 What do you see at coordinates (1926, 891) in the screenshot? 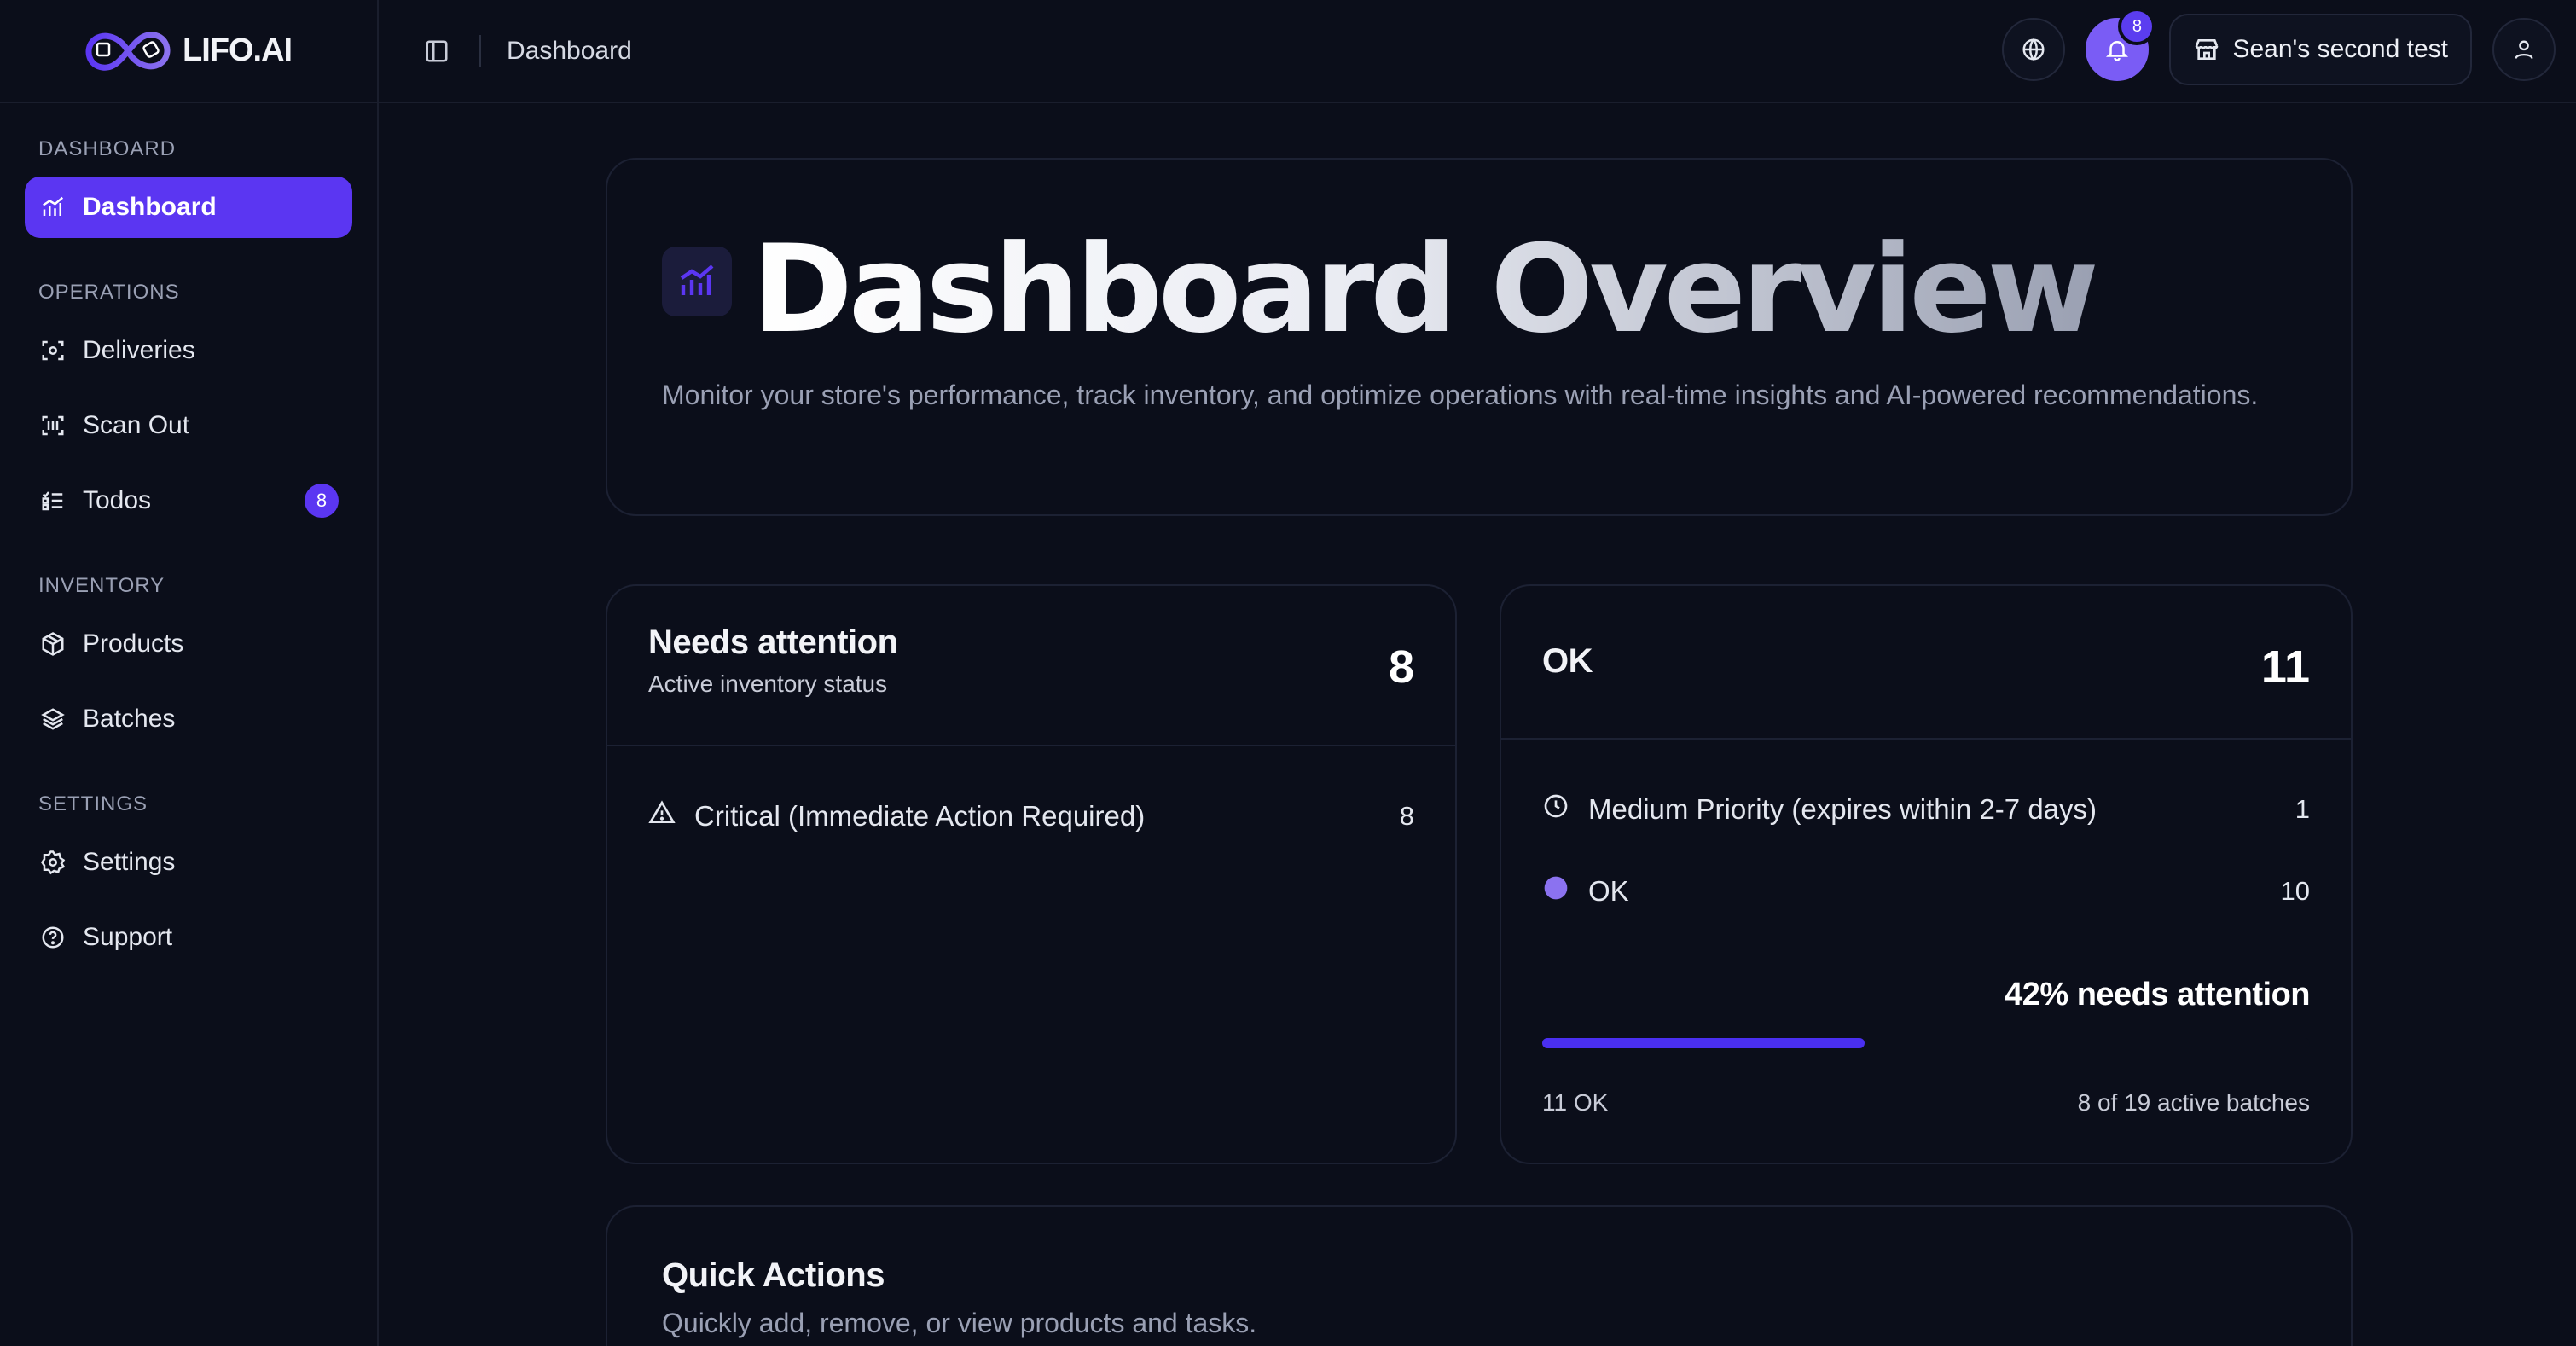
I see `list-item-ok: OK 10` at bounding box center [1926, 891].